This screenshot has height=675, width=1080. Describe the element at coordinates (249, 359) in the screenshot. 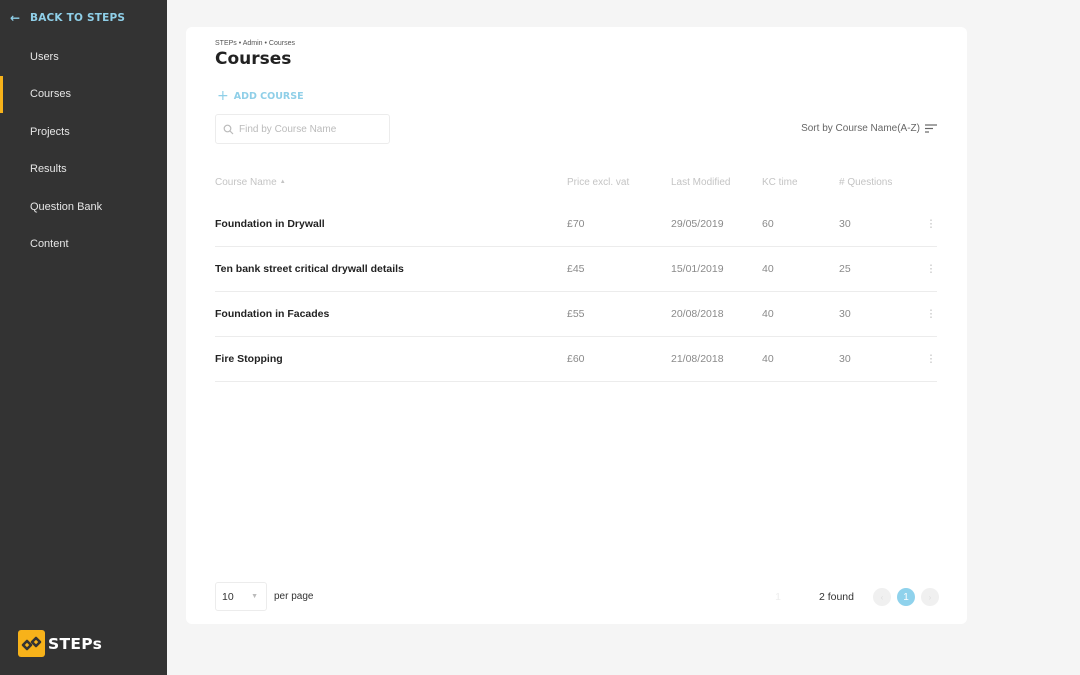

I see `course-name: Fire Stopping` at that location.